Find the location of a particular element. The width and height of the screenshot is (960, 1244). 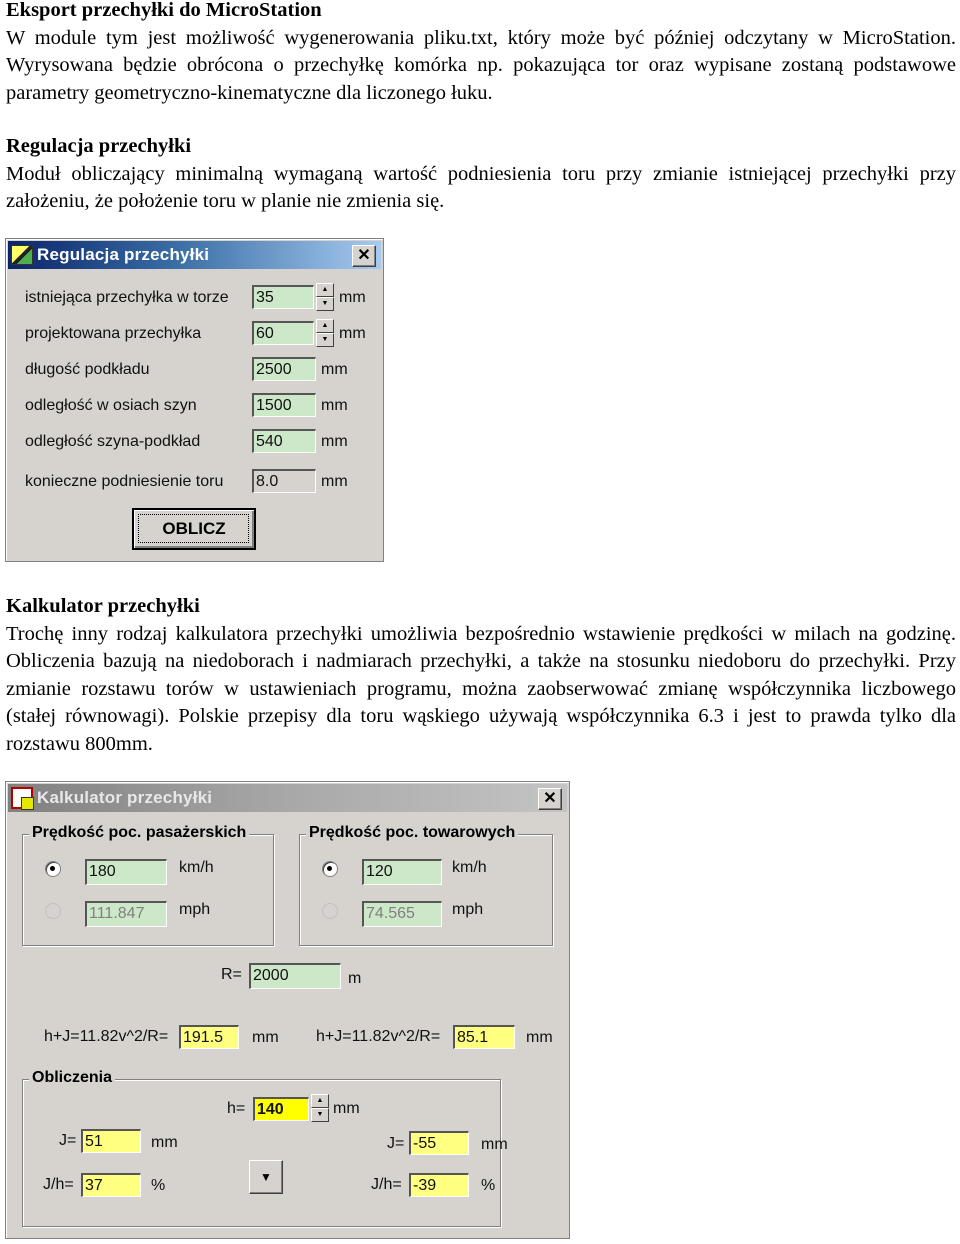

jh-left-label: J/h= is located at coordinates (58, 1184).